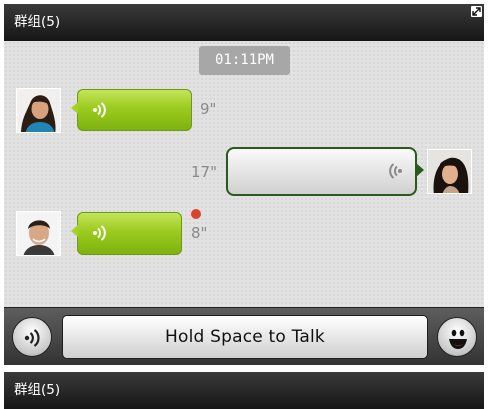 The height and width of the screenshot is (409, 488). I want to click on message-timestamp: 01:11PM, so click(244, 60).